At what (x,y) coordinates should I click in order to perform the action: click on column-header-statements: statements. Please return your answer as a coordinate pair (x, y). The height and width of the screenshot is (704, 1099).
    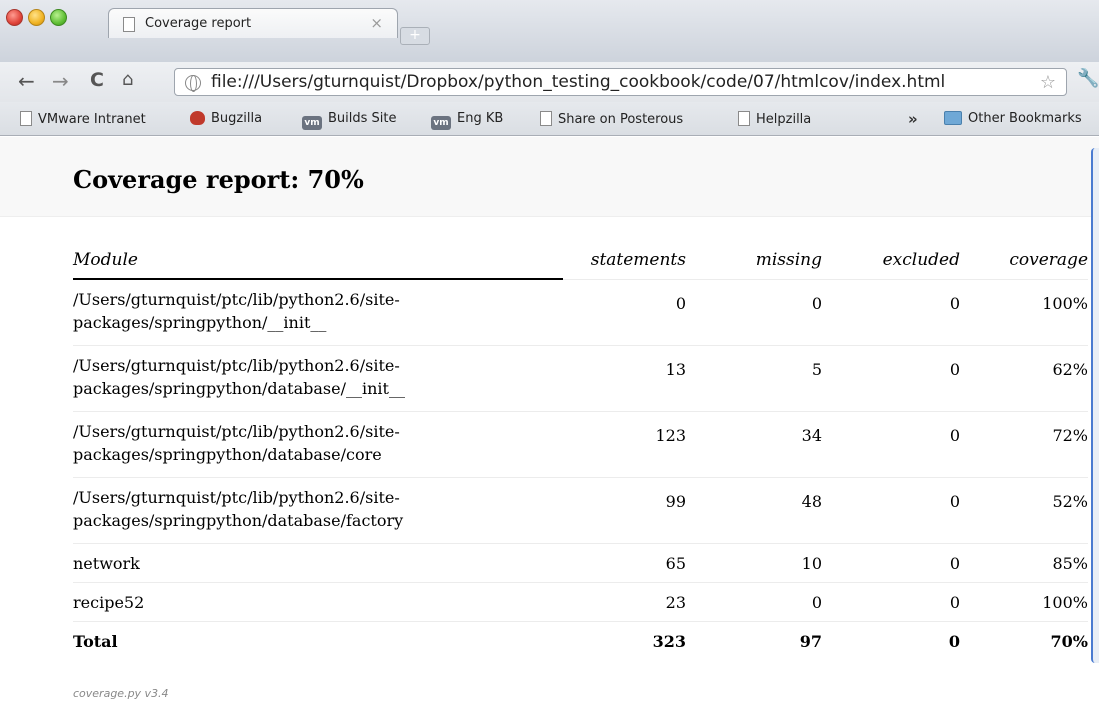
    Looking at the image, I should click on (624, 260).